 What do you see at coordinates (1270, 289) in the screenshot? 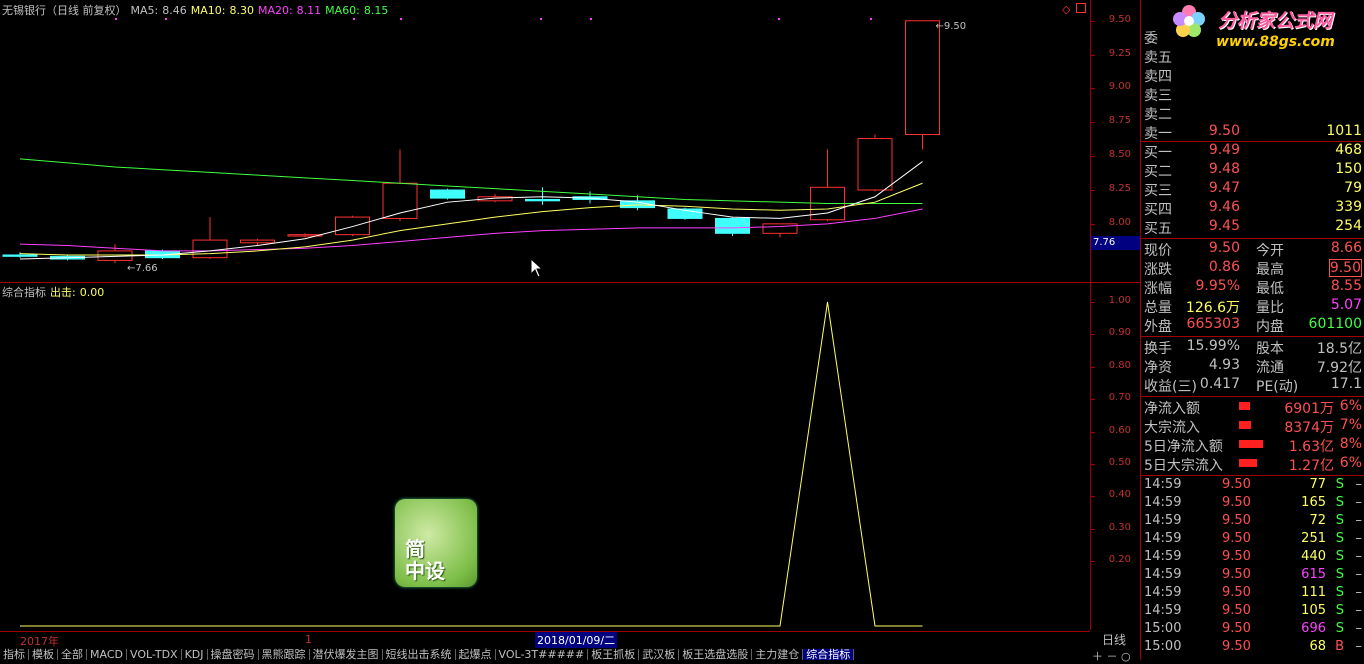
I see `stat-label: 最低` at bounding box center [1270, 289].